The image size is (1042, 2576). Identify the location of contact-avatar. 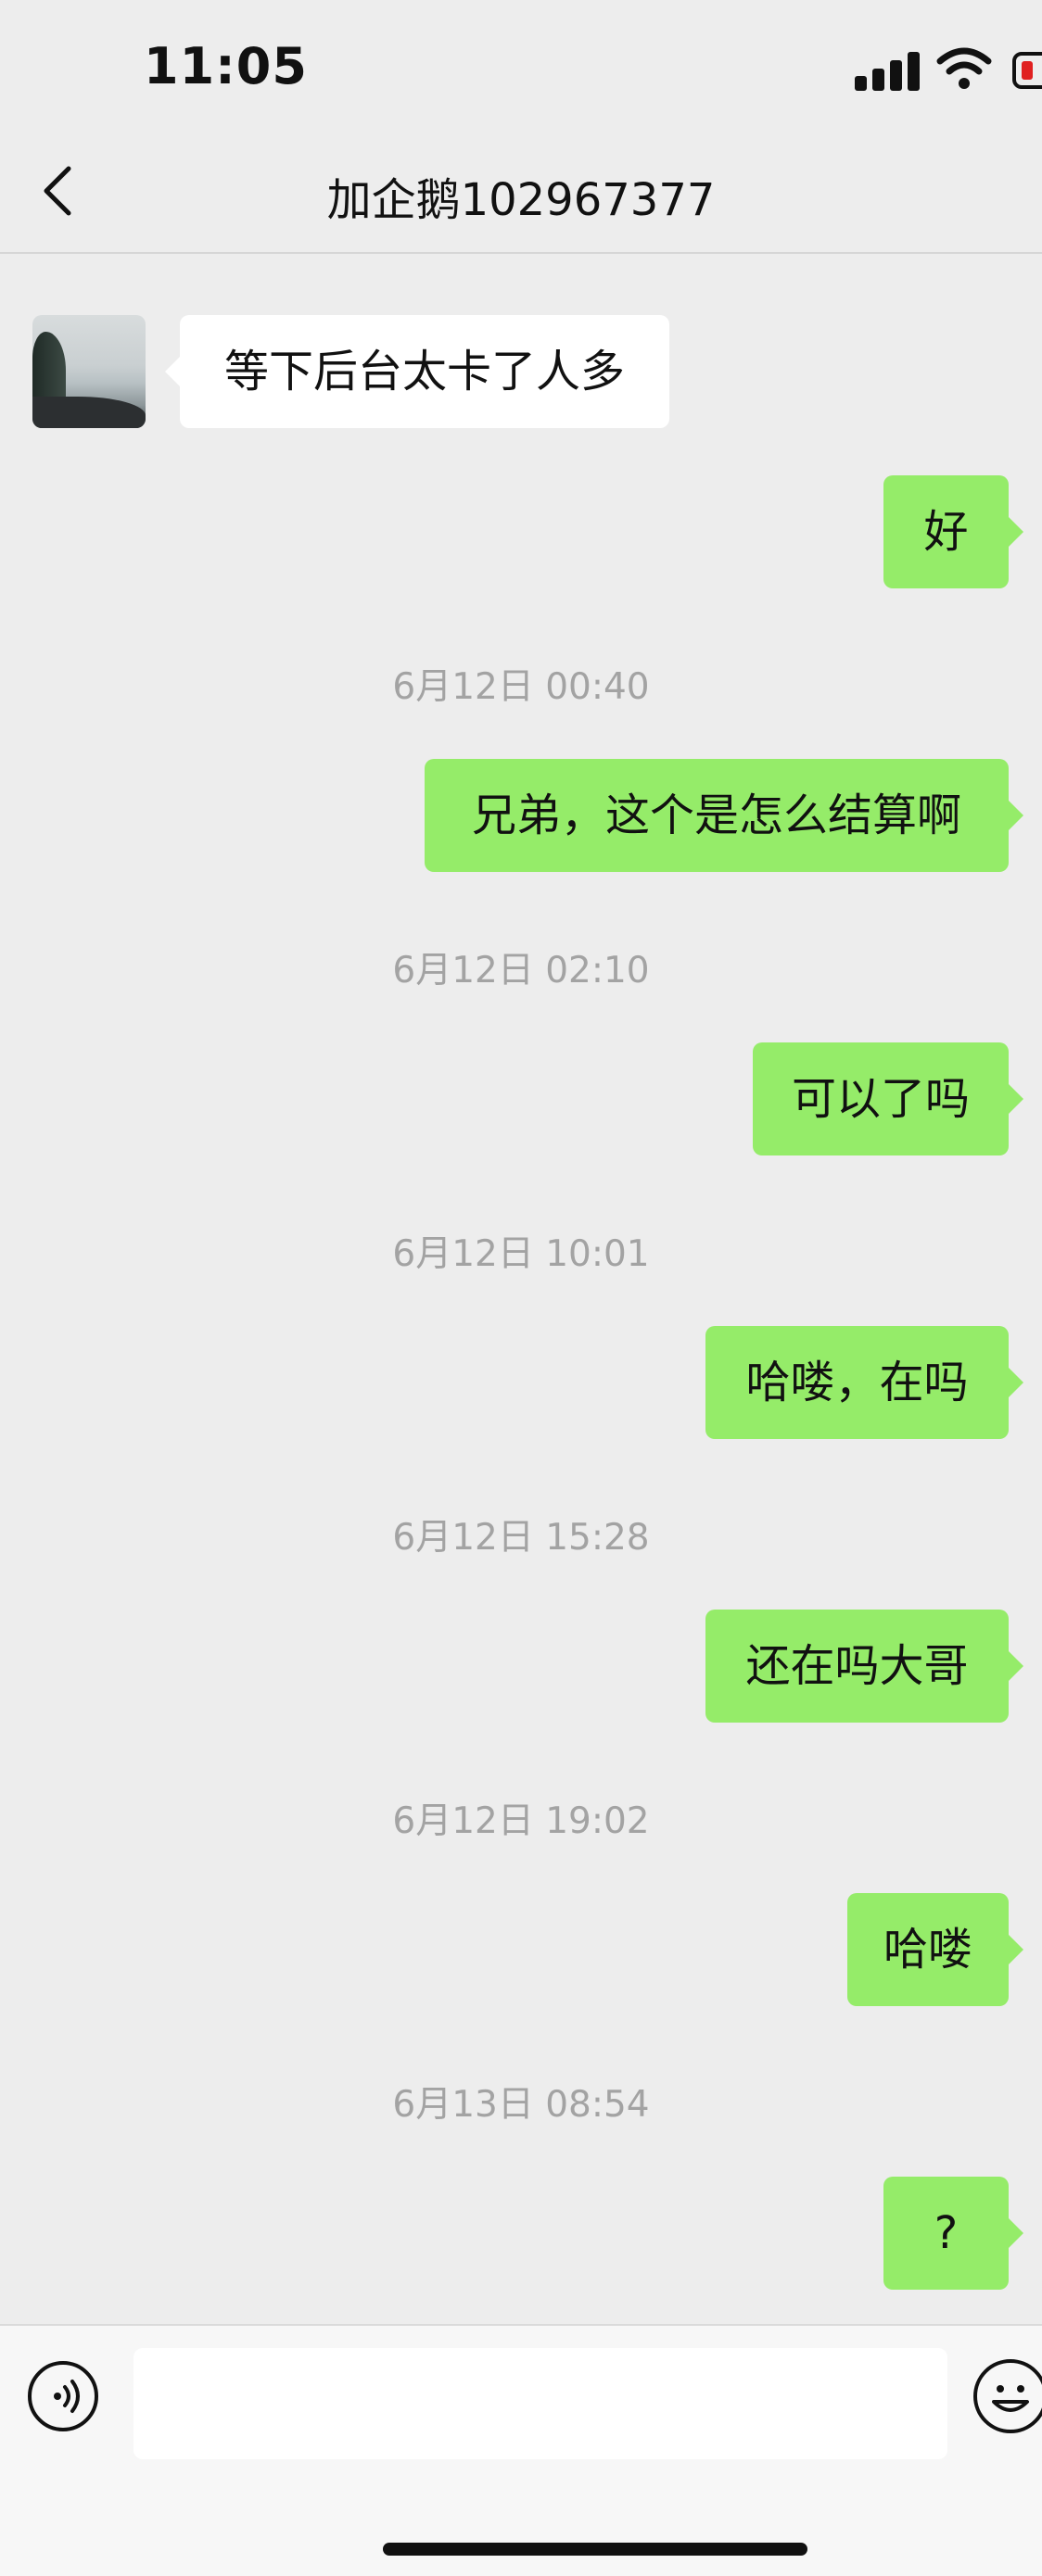
(89, 372).